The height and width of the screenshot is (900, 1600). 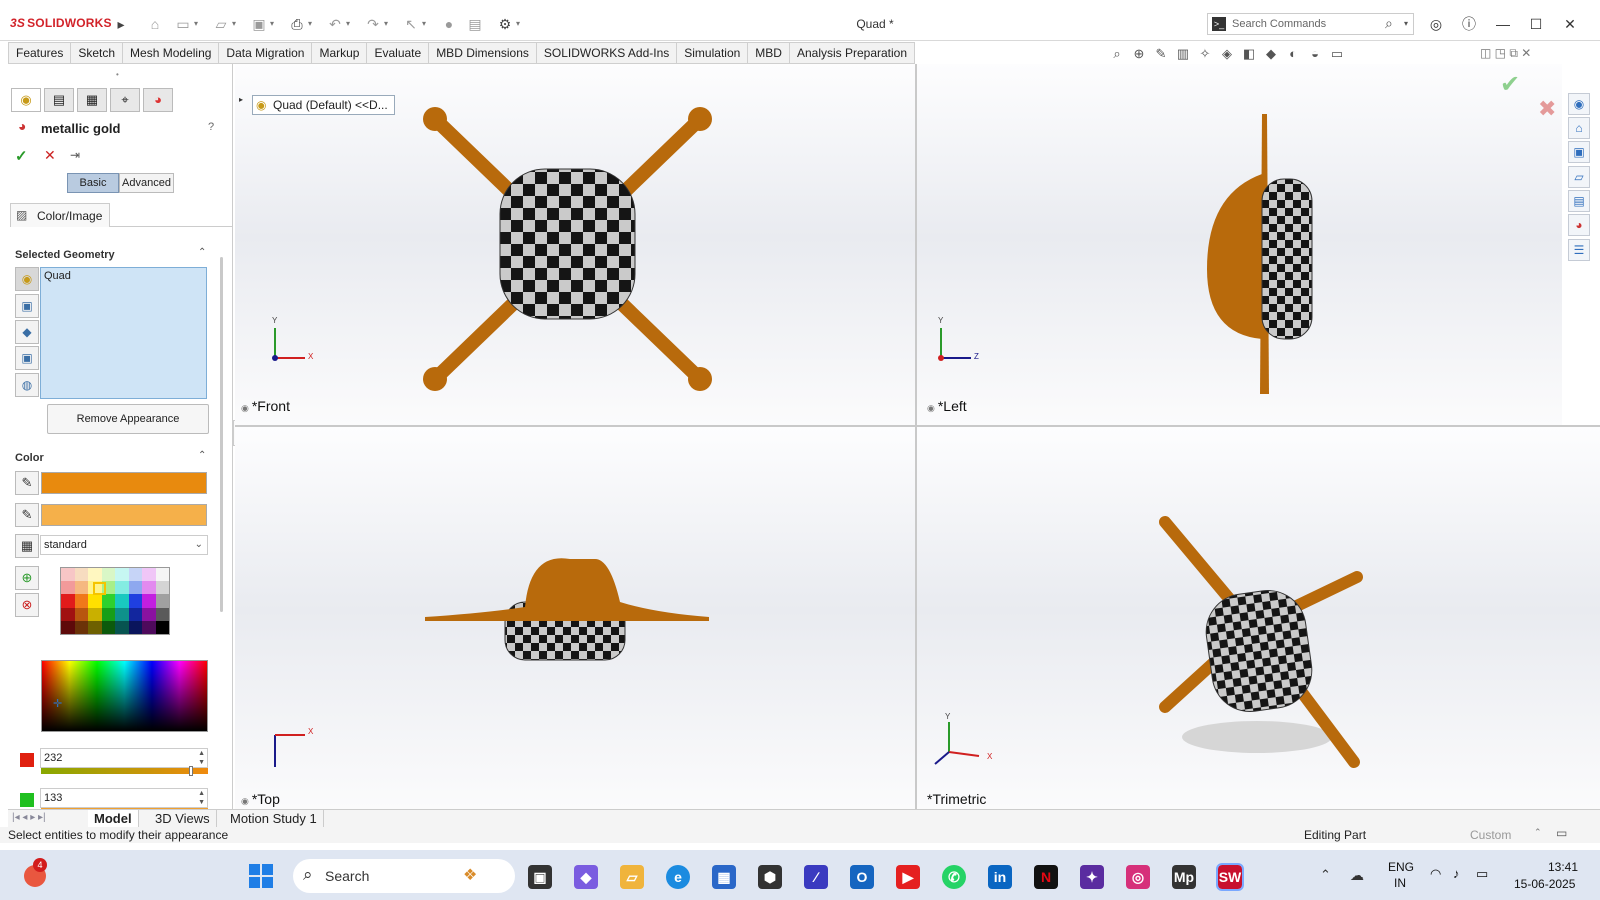 I want to click on wifi-icon: ◠, so click(x=1435, y=874).